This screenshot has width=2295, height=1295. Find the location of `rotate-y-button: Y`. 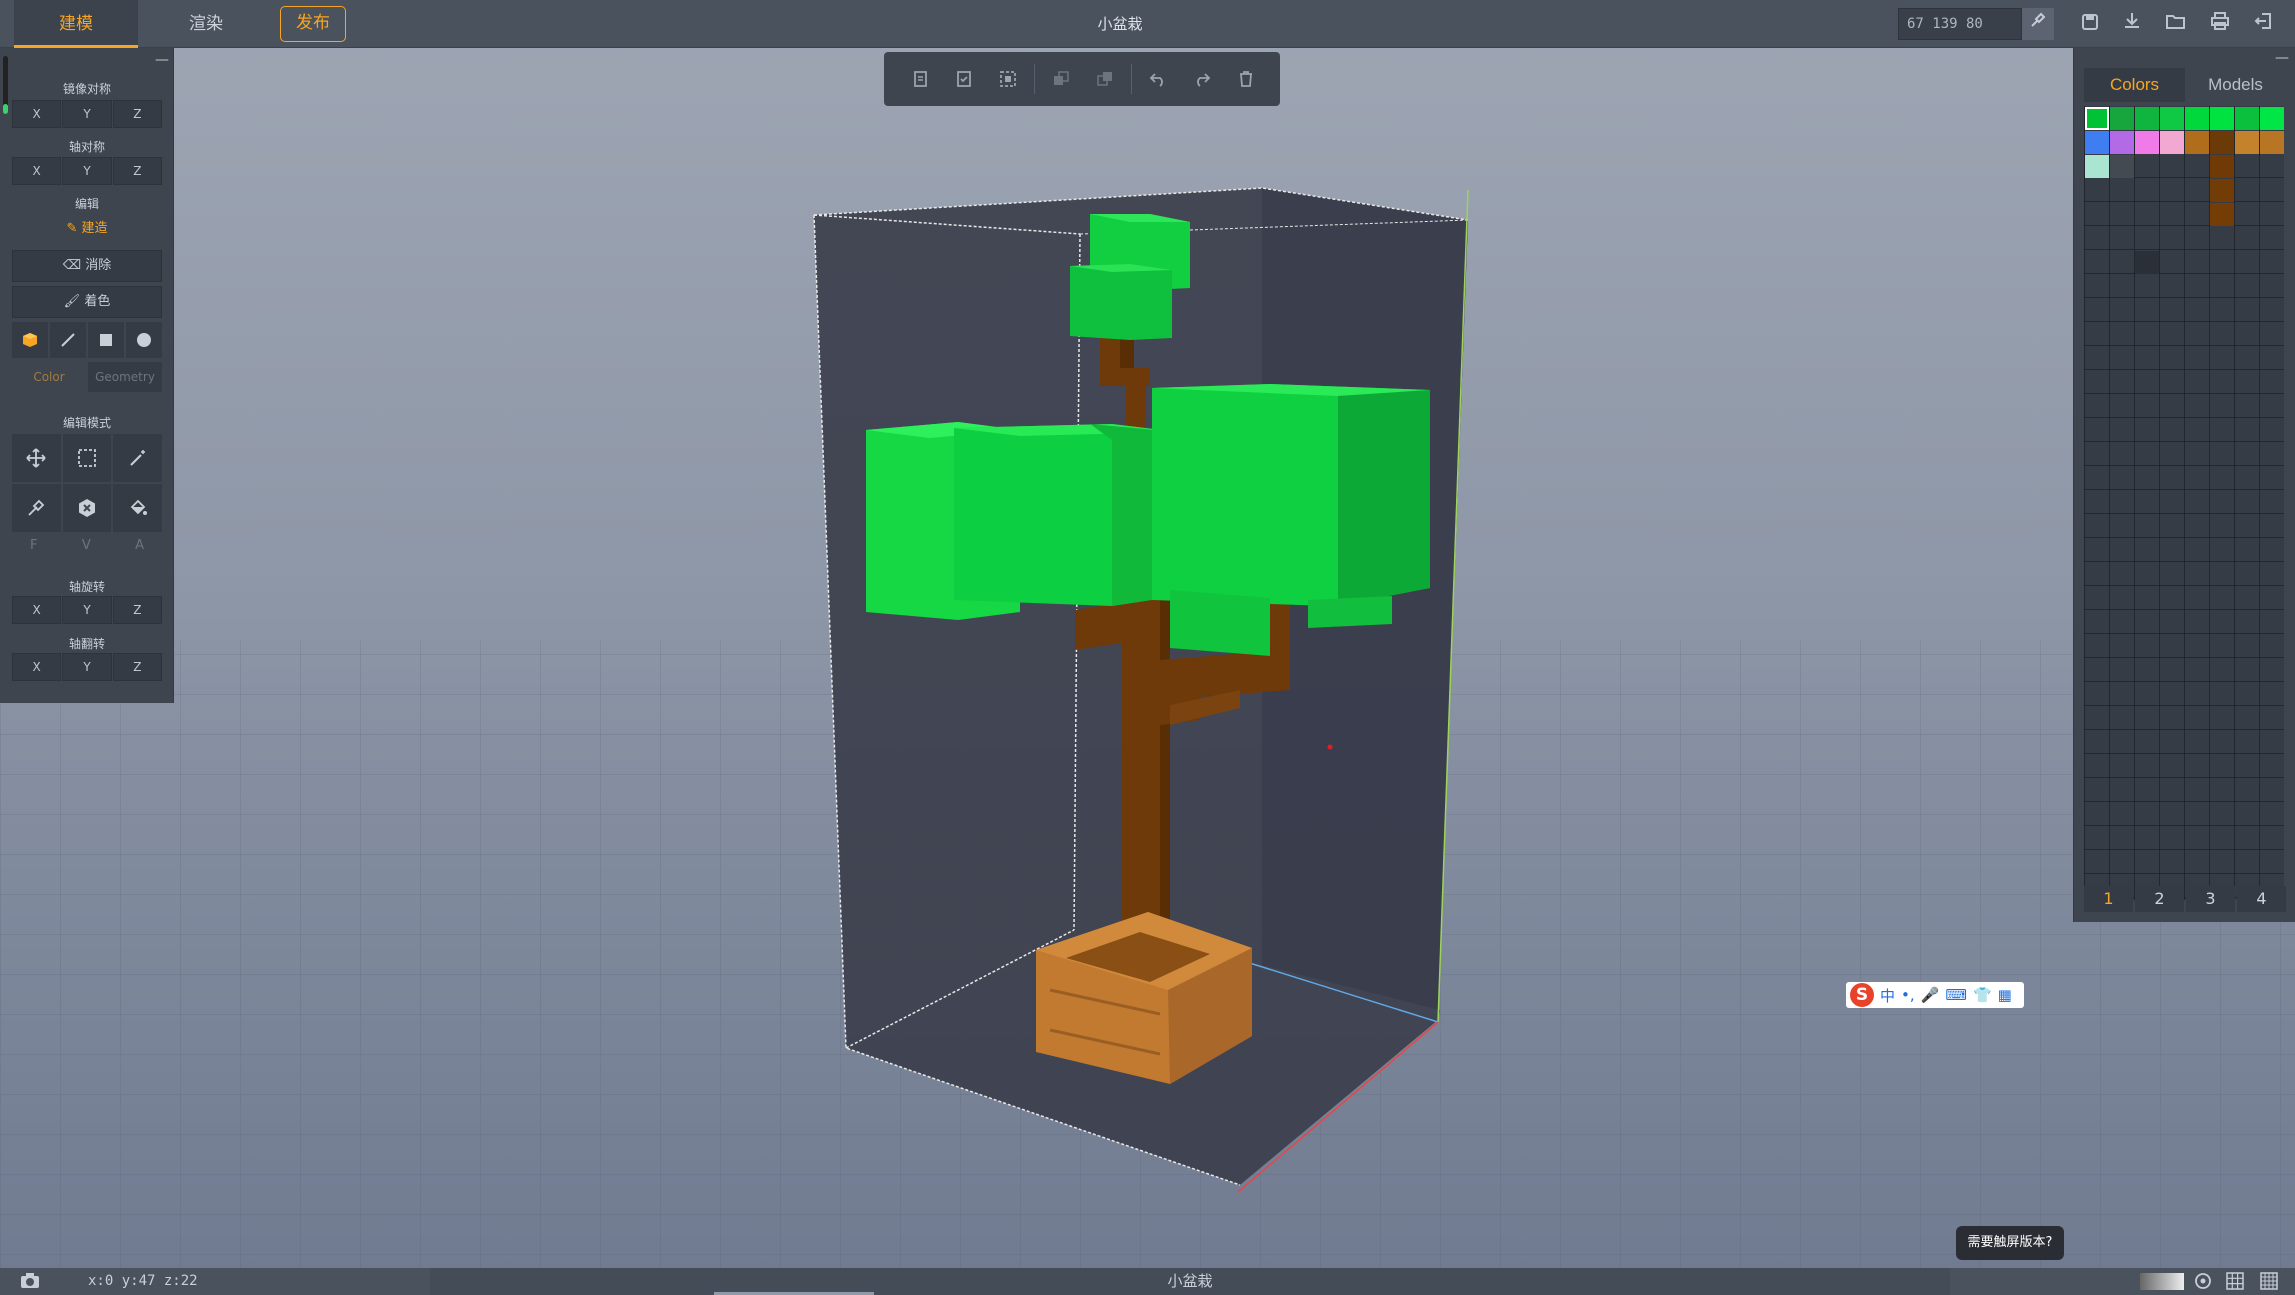

rotate-y-button: Y is located at coordinates (87, 610).